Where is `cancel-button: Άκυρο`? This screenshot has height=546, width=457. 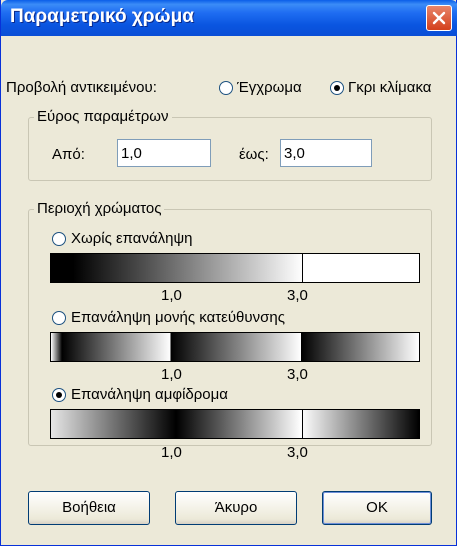
cancel-button: Άκυρο is located at coordinates (236, 508).